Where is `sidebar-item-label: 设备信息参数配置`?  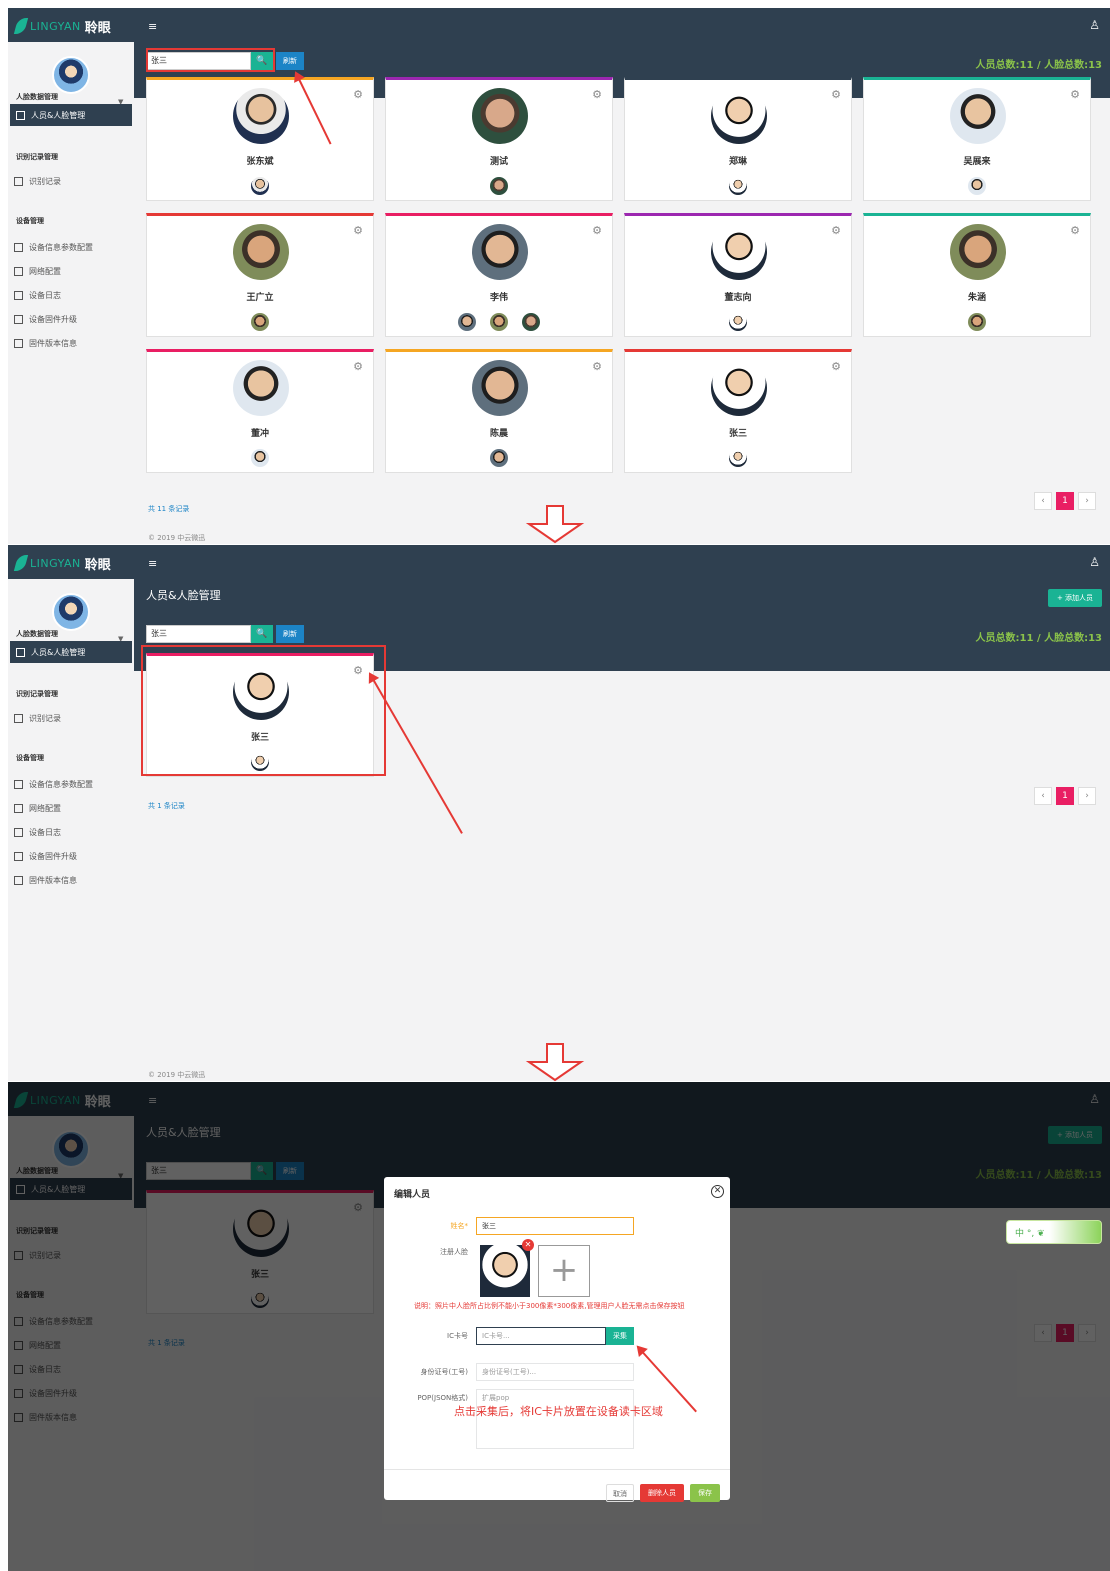
sidebar-item-label: 设备信息参数配置 is located at coordinates (61, 784).